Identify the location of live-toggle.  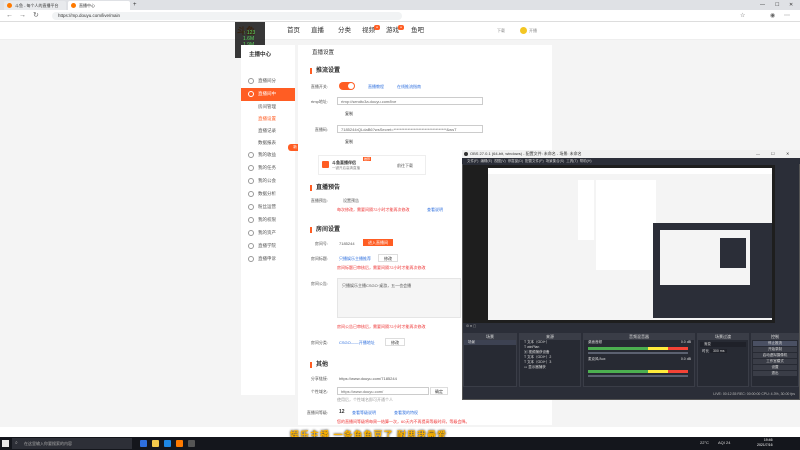
(347, 86).